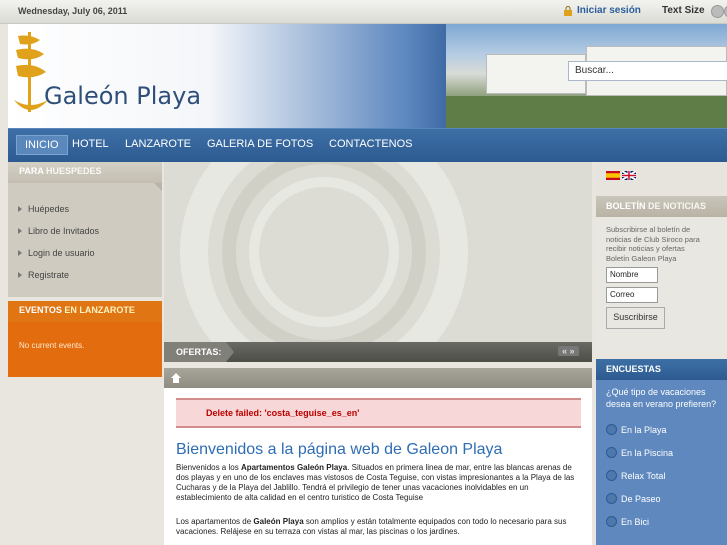 This screenshot has width=727, height=545. What do you see at coordinates (632, 275) in the screenshot?
I see `name-field: Nombre` at bounding box center [632, 275].